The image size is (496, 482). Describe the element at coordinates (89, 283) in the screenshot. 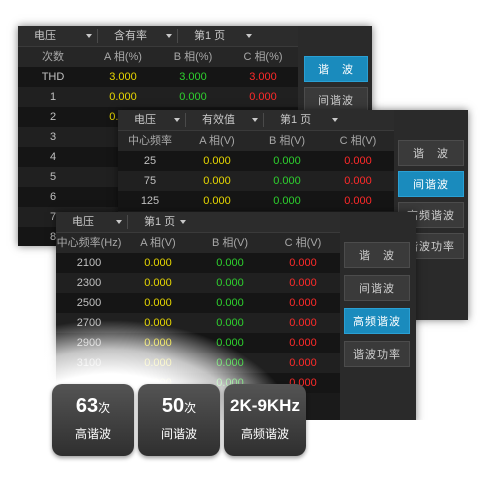

I see `row-label: 2300` at that location.